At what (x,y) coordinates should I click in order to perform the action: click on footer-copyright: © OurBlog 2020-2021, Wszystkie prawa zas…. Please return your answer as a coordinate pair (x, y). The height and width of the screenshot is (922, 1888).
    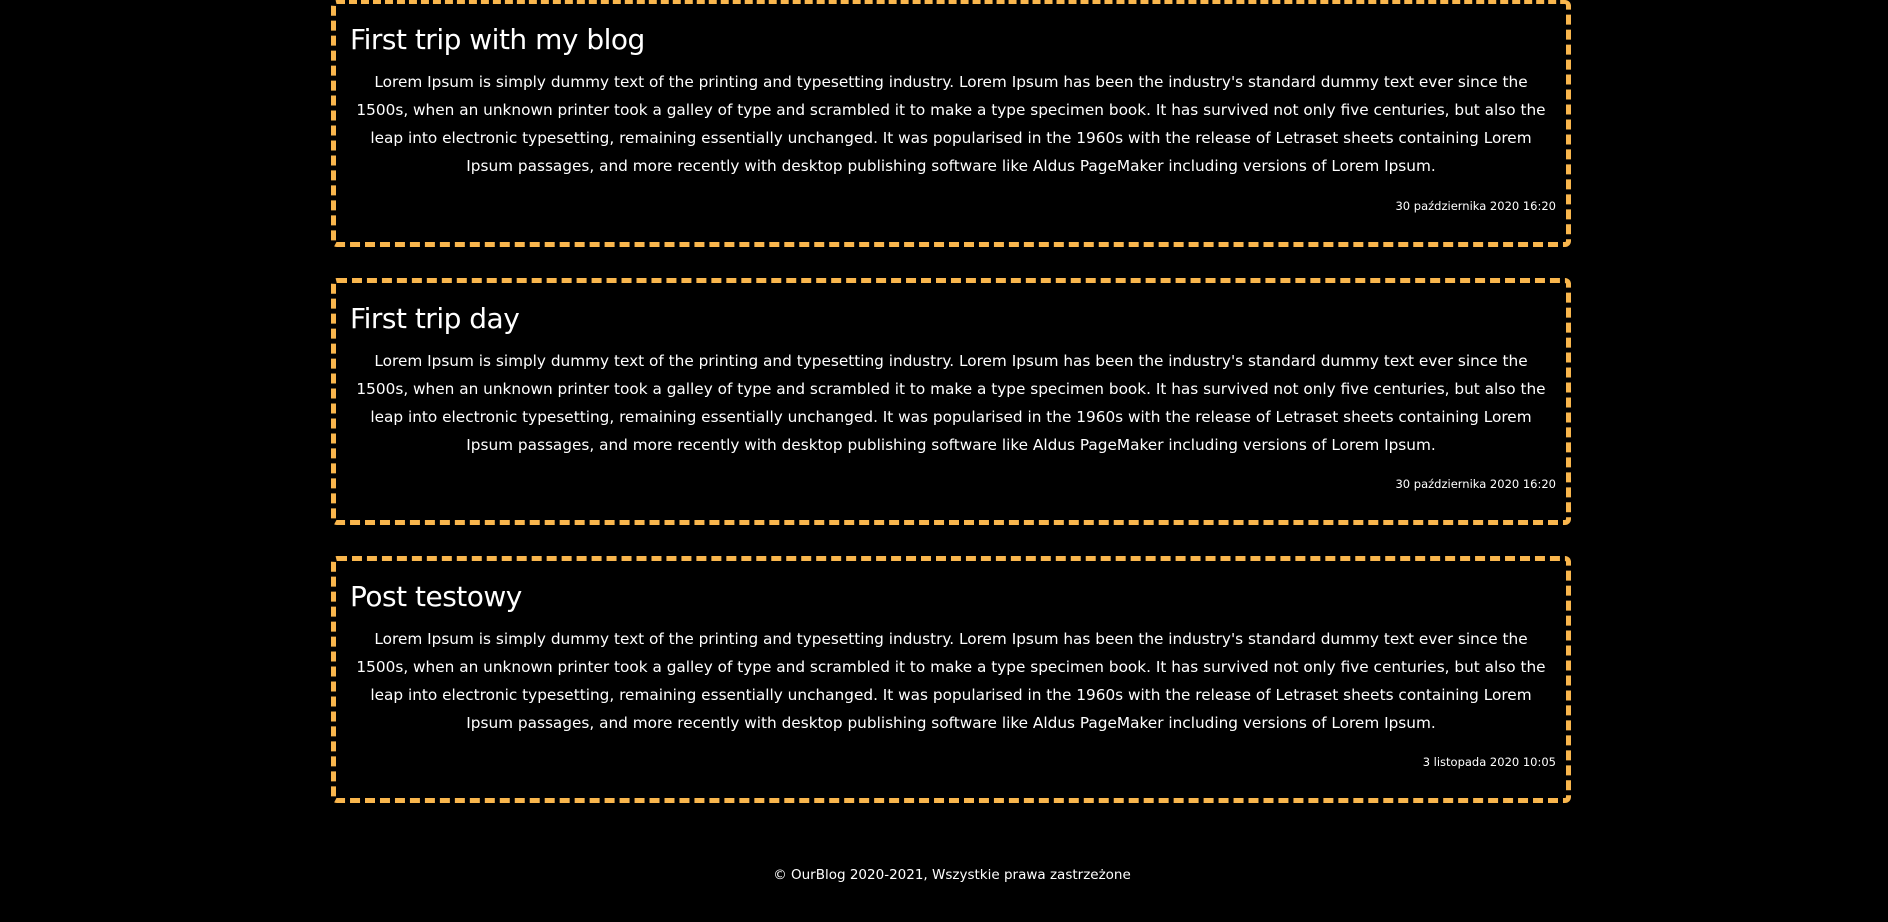
    Looking at the image, I should click on (952, 875).